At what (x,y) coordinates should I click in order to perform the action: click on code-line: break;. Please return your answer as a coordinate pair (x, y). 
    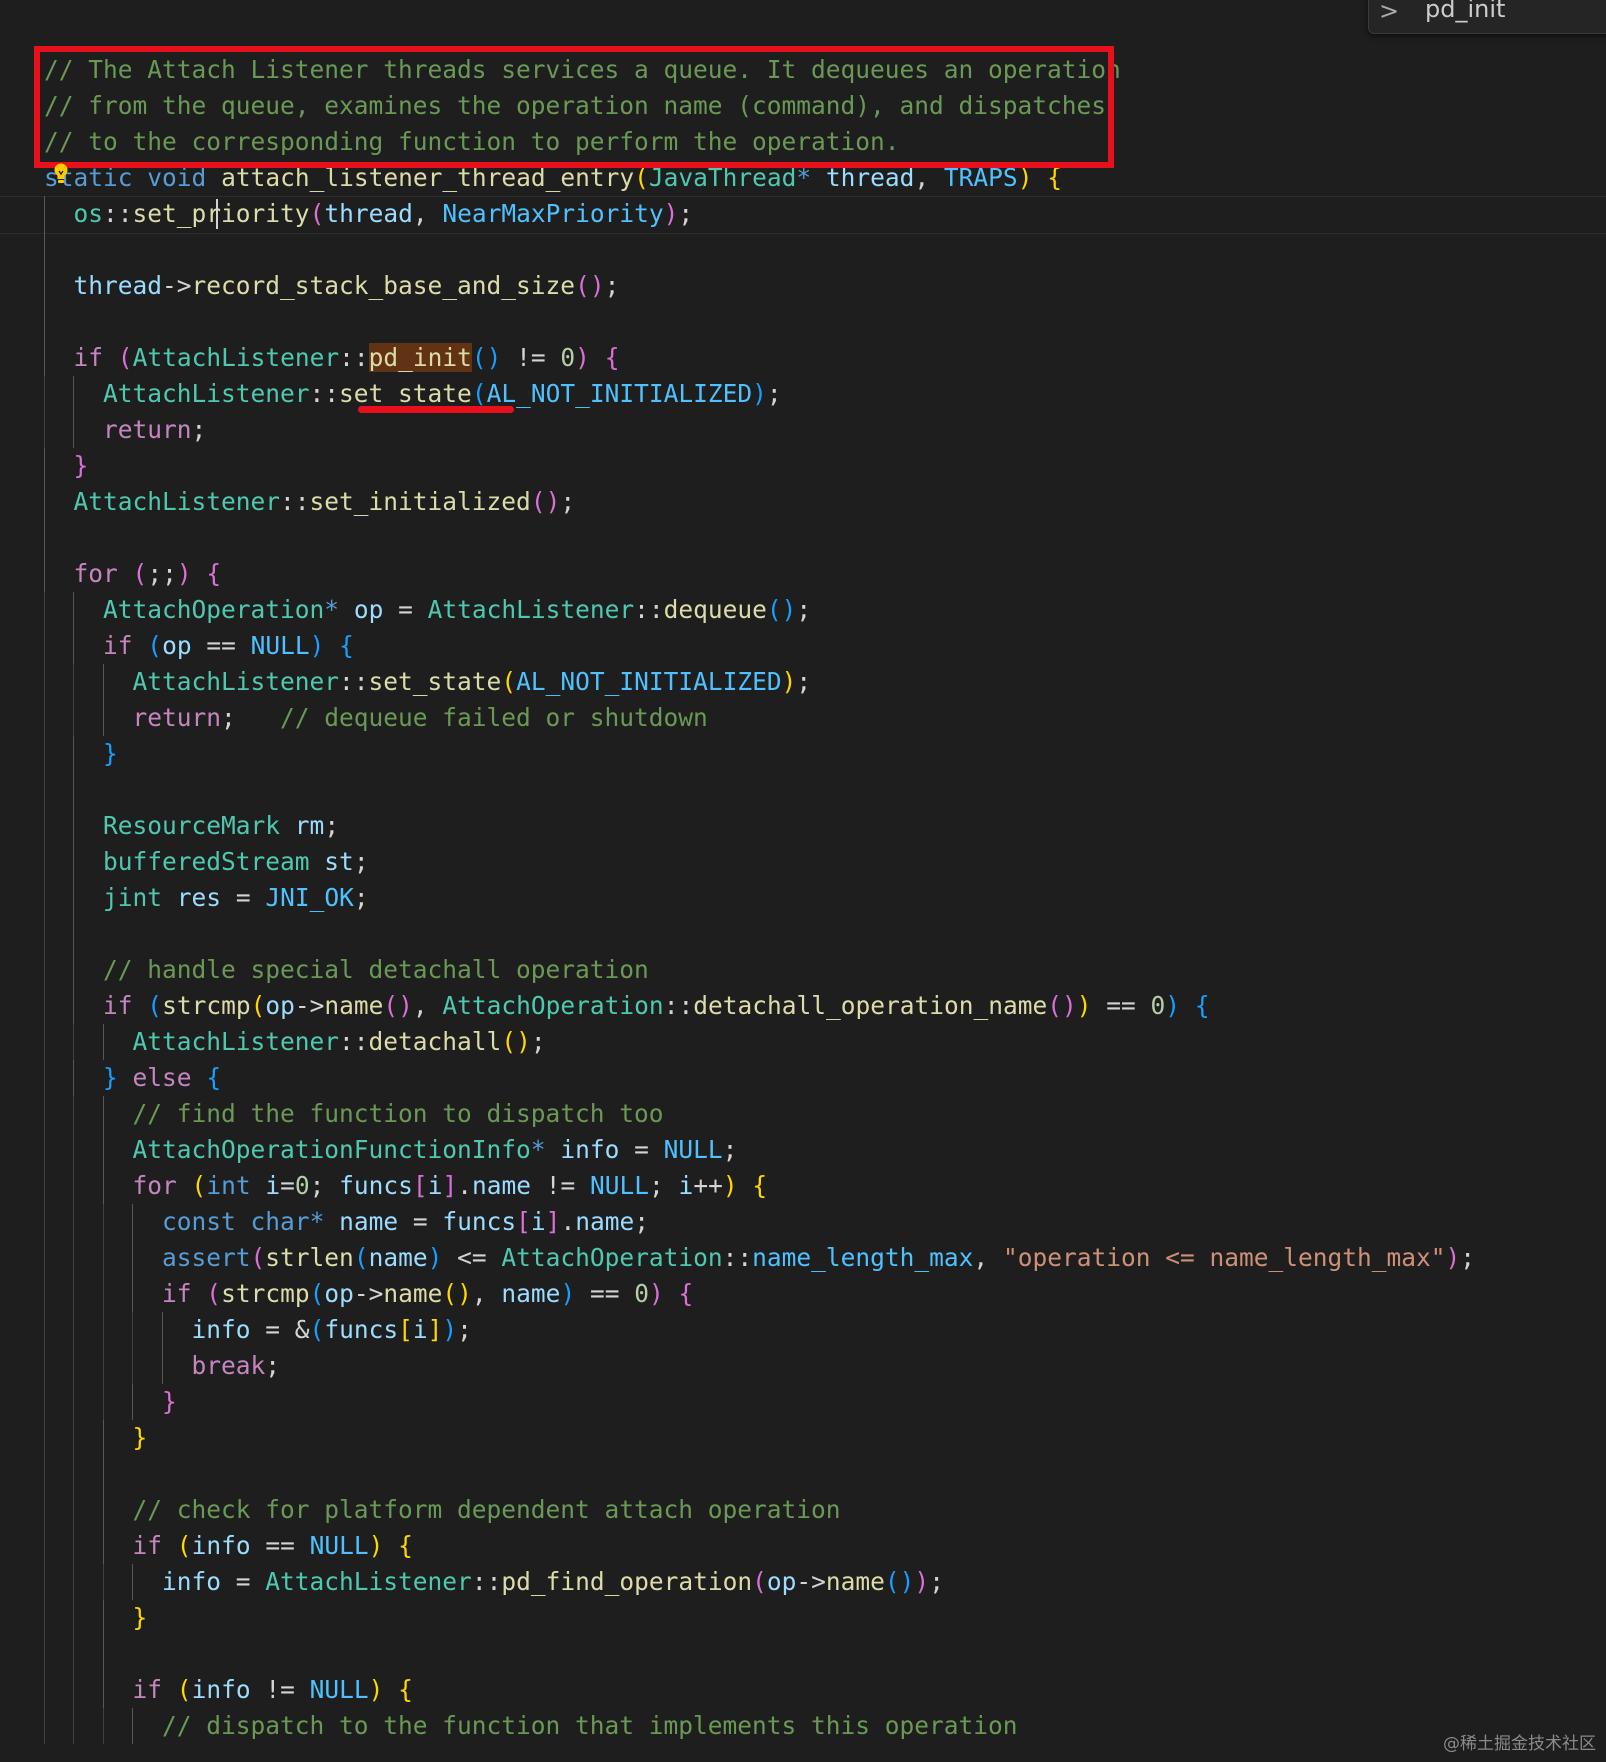
    Looking at the image, I should click on (162, 1366).